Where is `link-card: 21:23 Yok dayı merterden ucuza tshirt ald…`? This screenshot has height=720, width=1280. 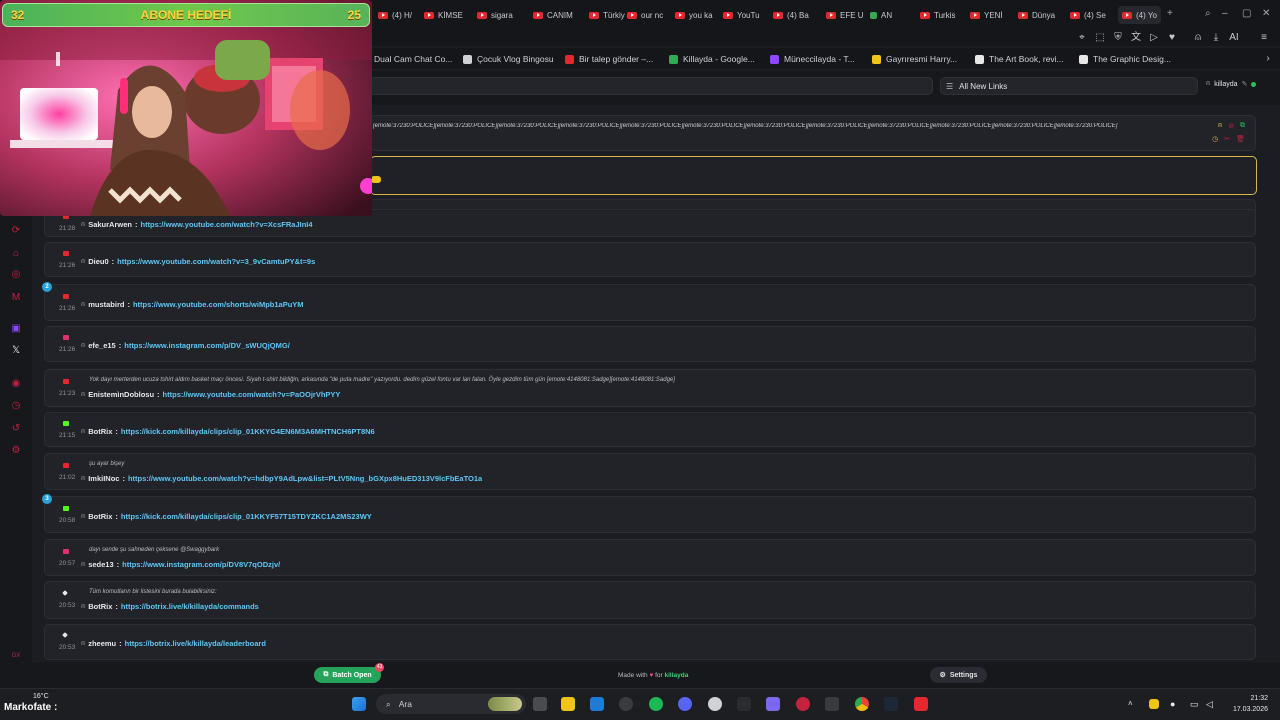 link-card: 21:23 Yok dayı merterden ucuza tshirt ald… is located at coordinates (650, 388).